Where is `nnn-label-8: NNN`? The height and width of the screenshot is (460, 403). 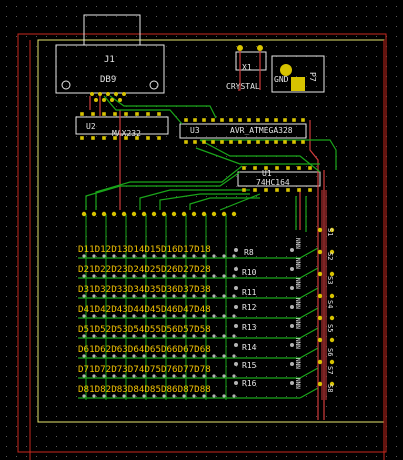 nnn-label-8: NNN is located at coordinates (297, 383).